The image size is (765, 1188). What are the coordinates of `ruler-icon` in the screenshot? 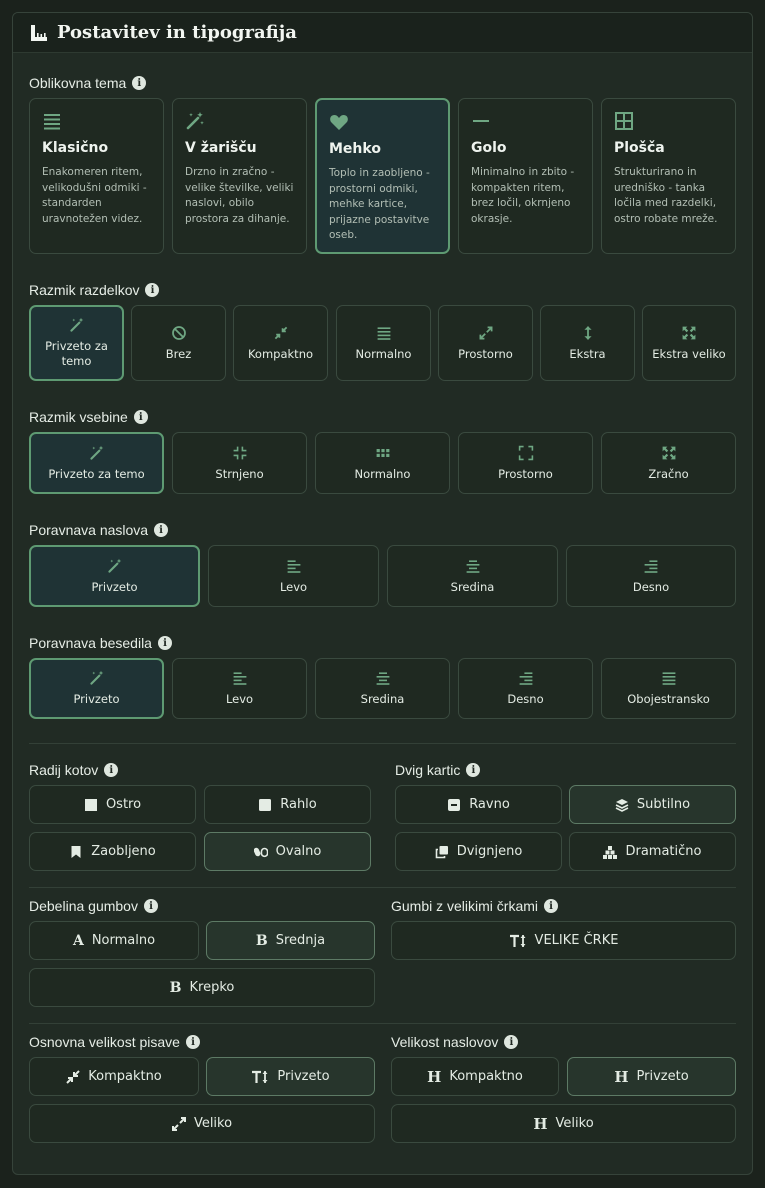 It's located at (39, 32).